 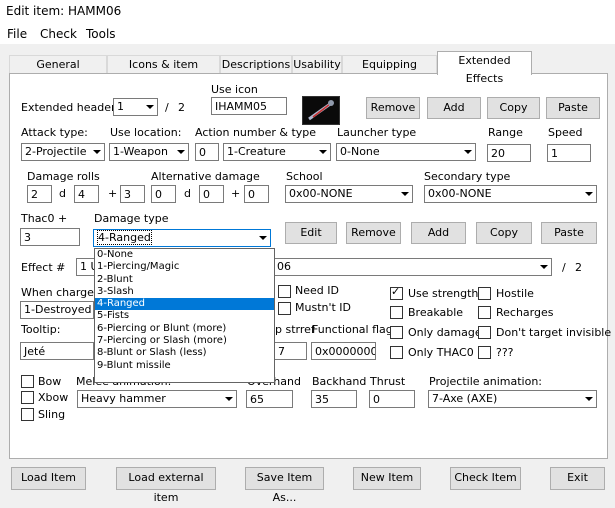 What do you see at coordinates (182, 238) in the screenshot?
I see `damage-type-select: 4-Ranged` at bounding box center [182, 238].